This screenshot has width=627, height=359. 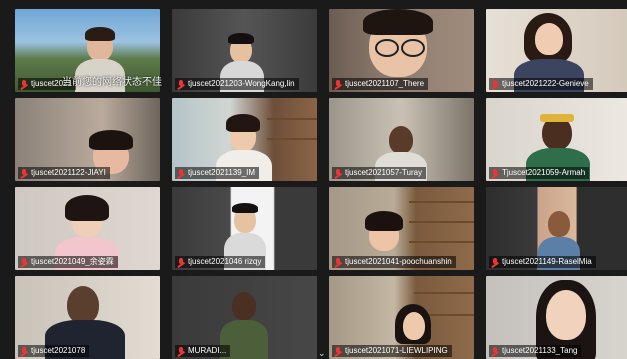 I want to click on participant-nameplate: tjuscet2021078, so click(x=54, y=351).